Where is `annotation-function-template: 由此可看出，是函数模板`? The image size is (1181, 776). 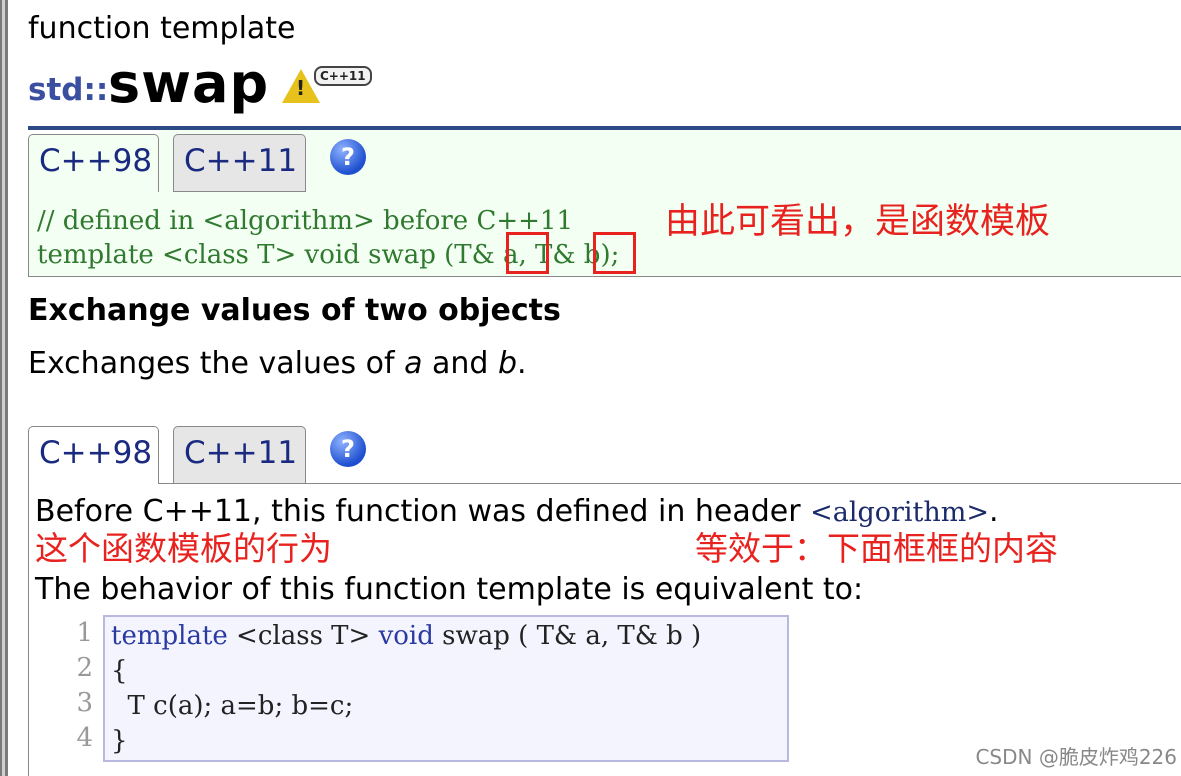 annotation-function-template: 由此可看出，是函数模板 is located at coordinates (858, 222).